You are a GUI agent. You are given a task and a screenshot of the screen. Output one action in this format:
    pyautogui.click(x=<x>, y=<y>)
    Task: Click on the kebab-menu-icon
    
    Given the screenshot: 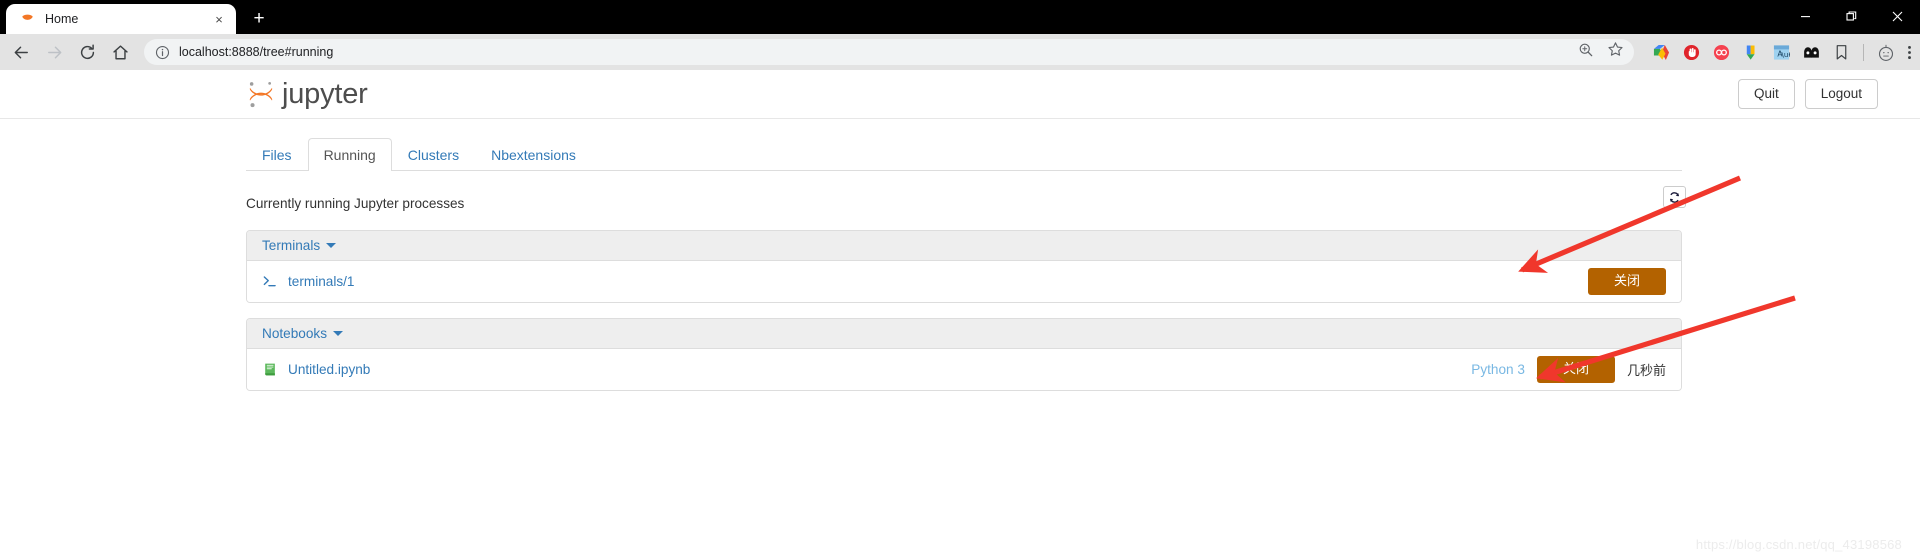 What is the action you would take?
    pyautogui.click(x=1909, y=52)
    